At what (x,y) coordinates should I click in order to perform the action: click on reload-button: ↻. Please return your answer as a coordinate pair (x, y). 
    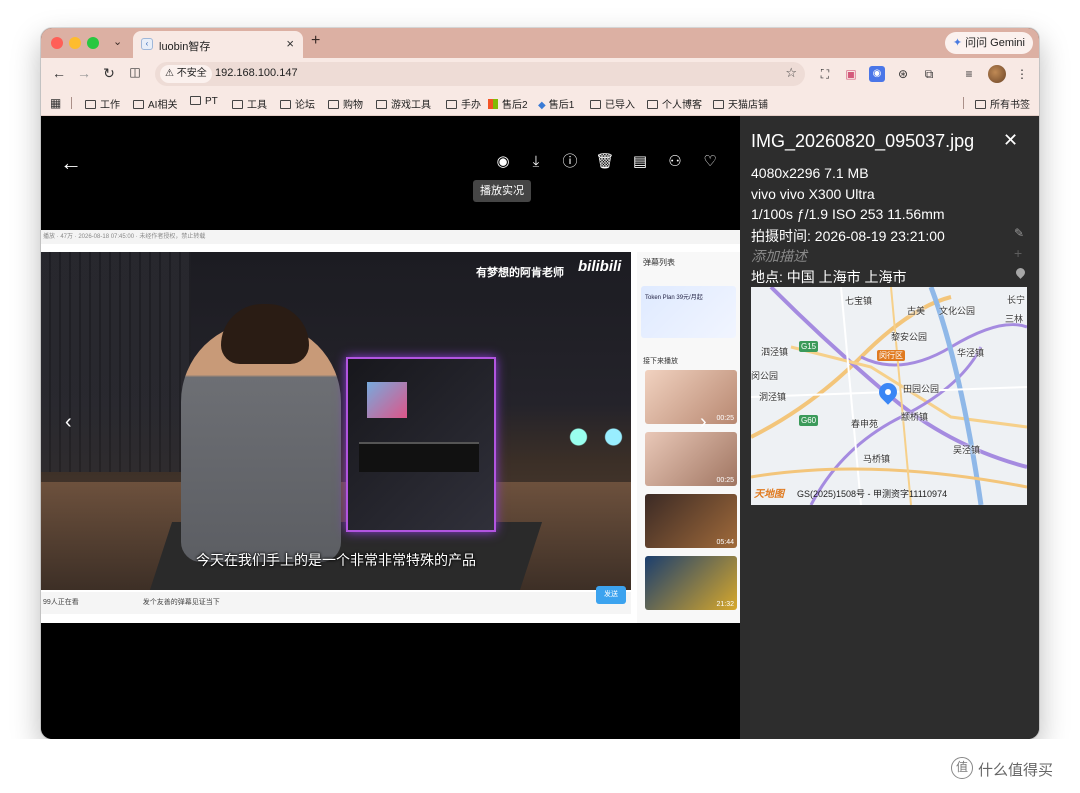
    Looking at the image, I should click on (109, 73).